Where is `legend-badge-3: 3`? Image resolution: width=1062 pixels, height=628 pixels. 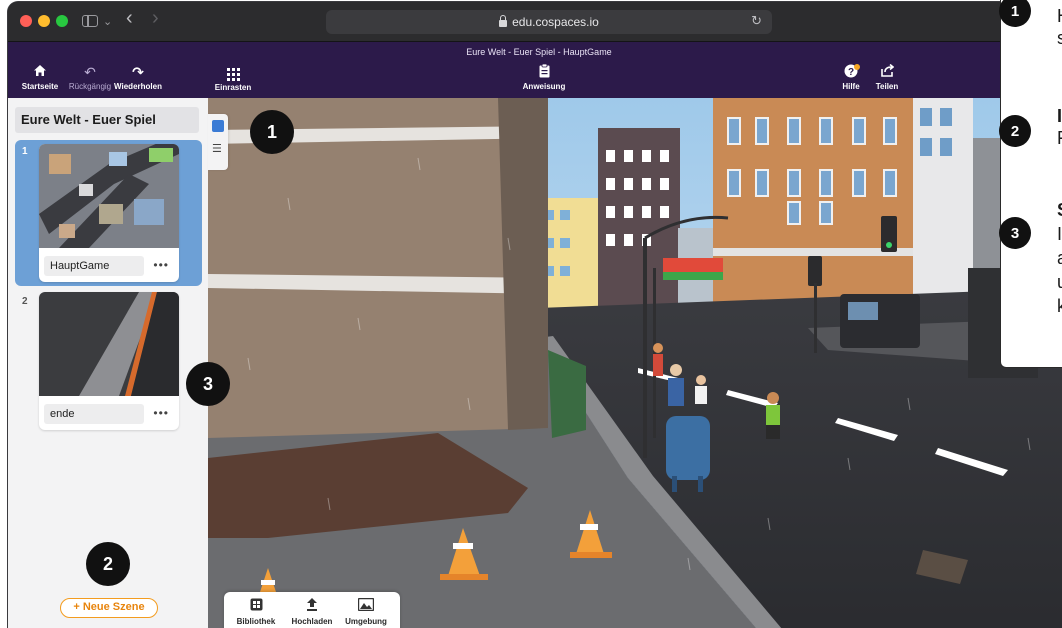
legend-badge-3: 3 is located at coordinates (1015, 233).